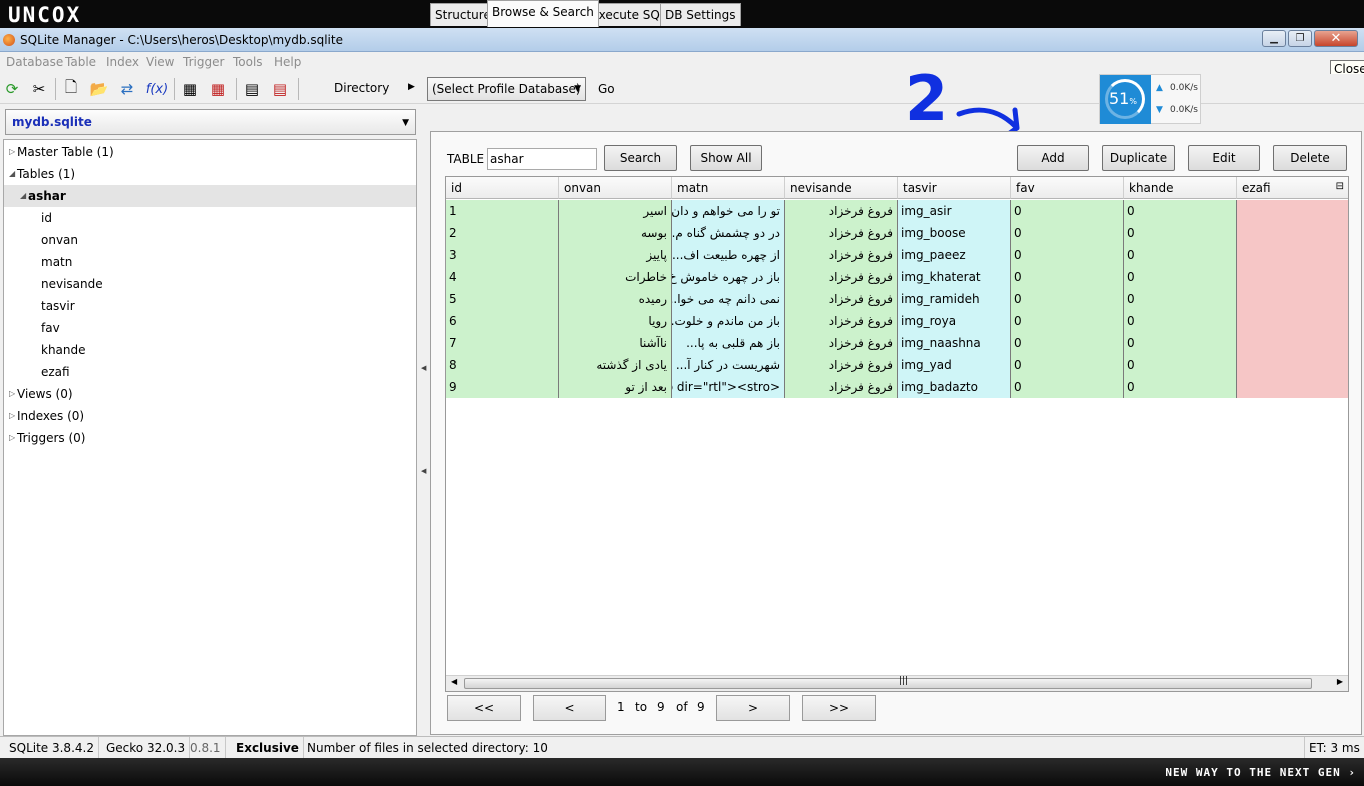 The image size is (1364, 786). I want to click on go-button: Go, so click(606, 89).